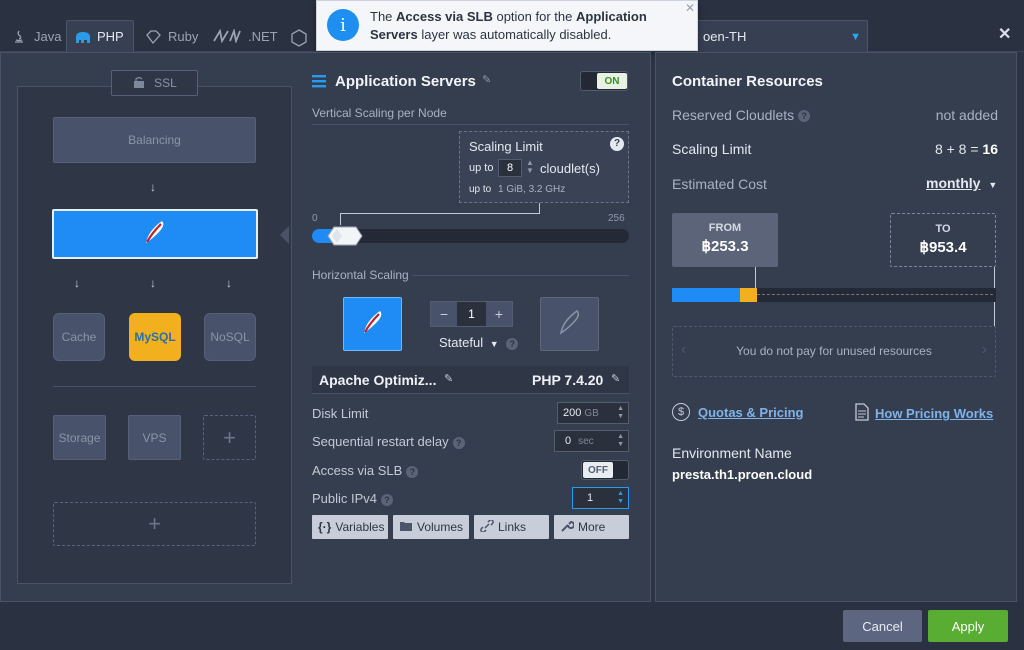  I want to click on node-count-input: 1, so click(471, 314).